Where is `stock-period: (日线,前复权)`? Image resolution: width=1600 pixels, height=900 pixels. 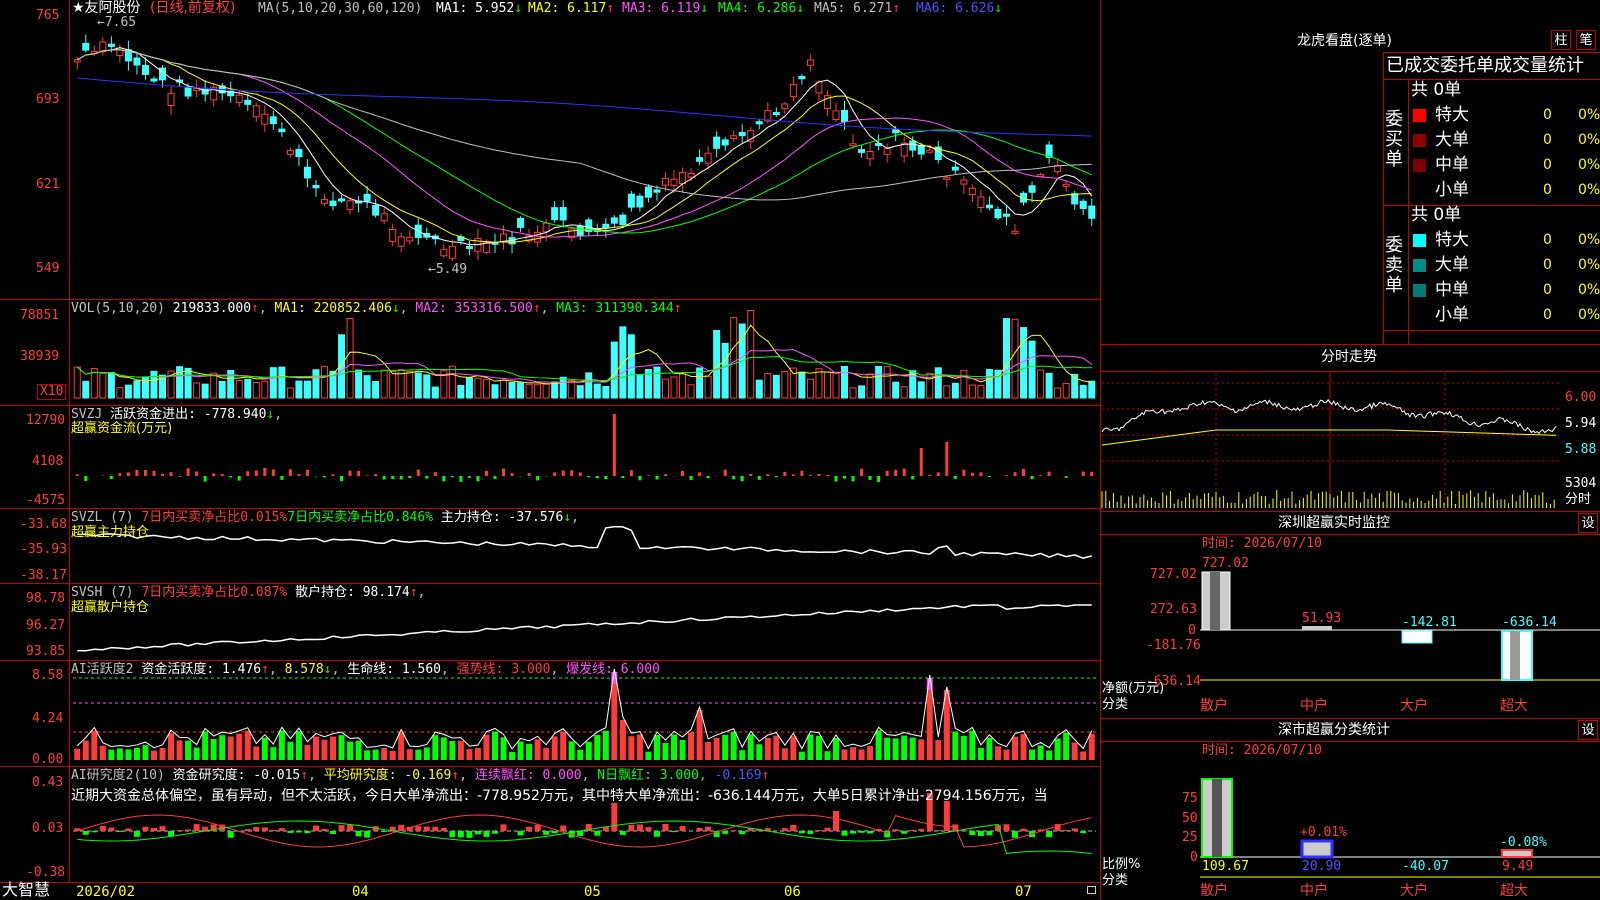
stock-period: (日线,前复权) is located at coordinates (192, 8).